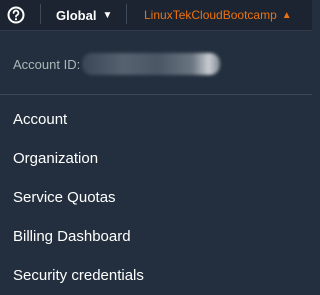  Describe the element at coordinates (156, 236) in the screenshot. I see `menu-item-billing-dashboard: Billing Dashboard` at that location.